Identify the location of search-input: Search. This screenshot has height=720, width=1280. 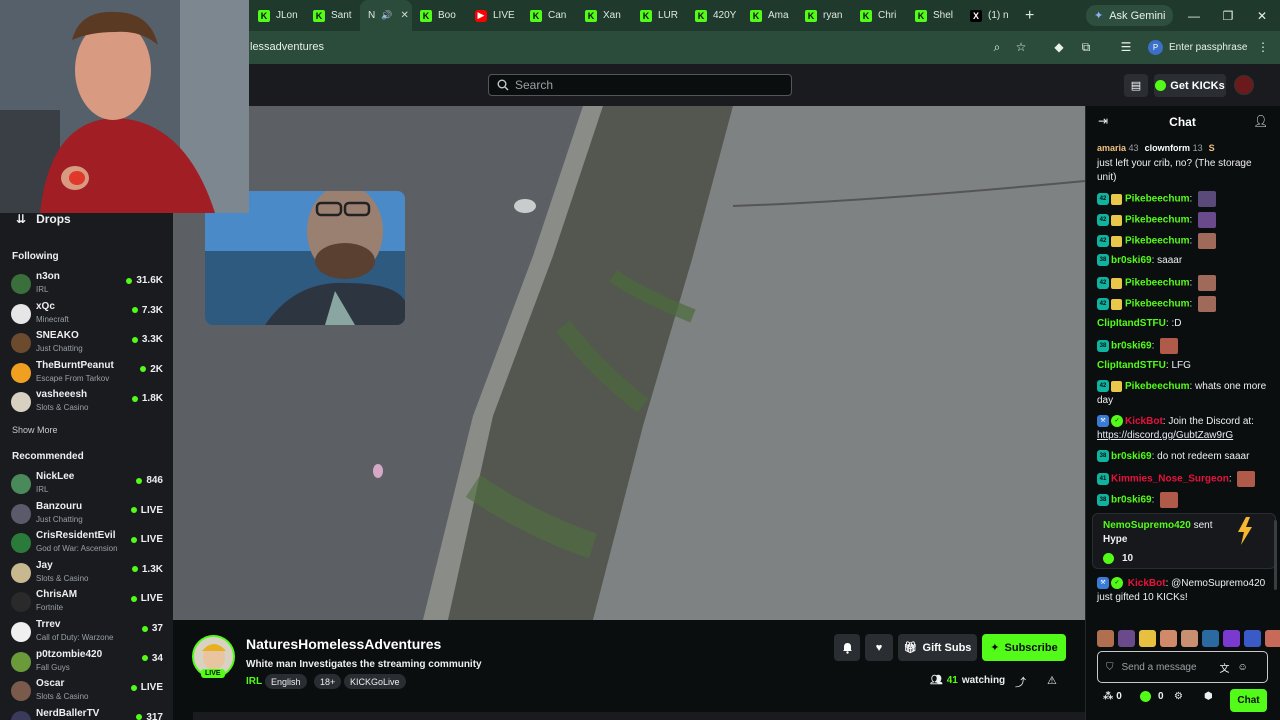
(640, 85).